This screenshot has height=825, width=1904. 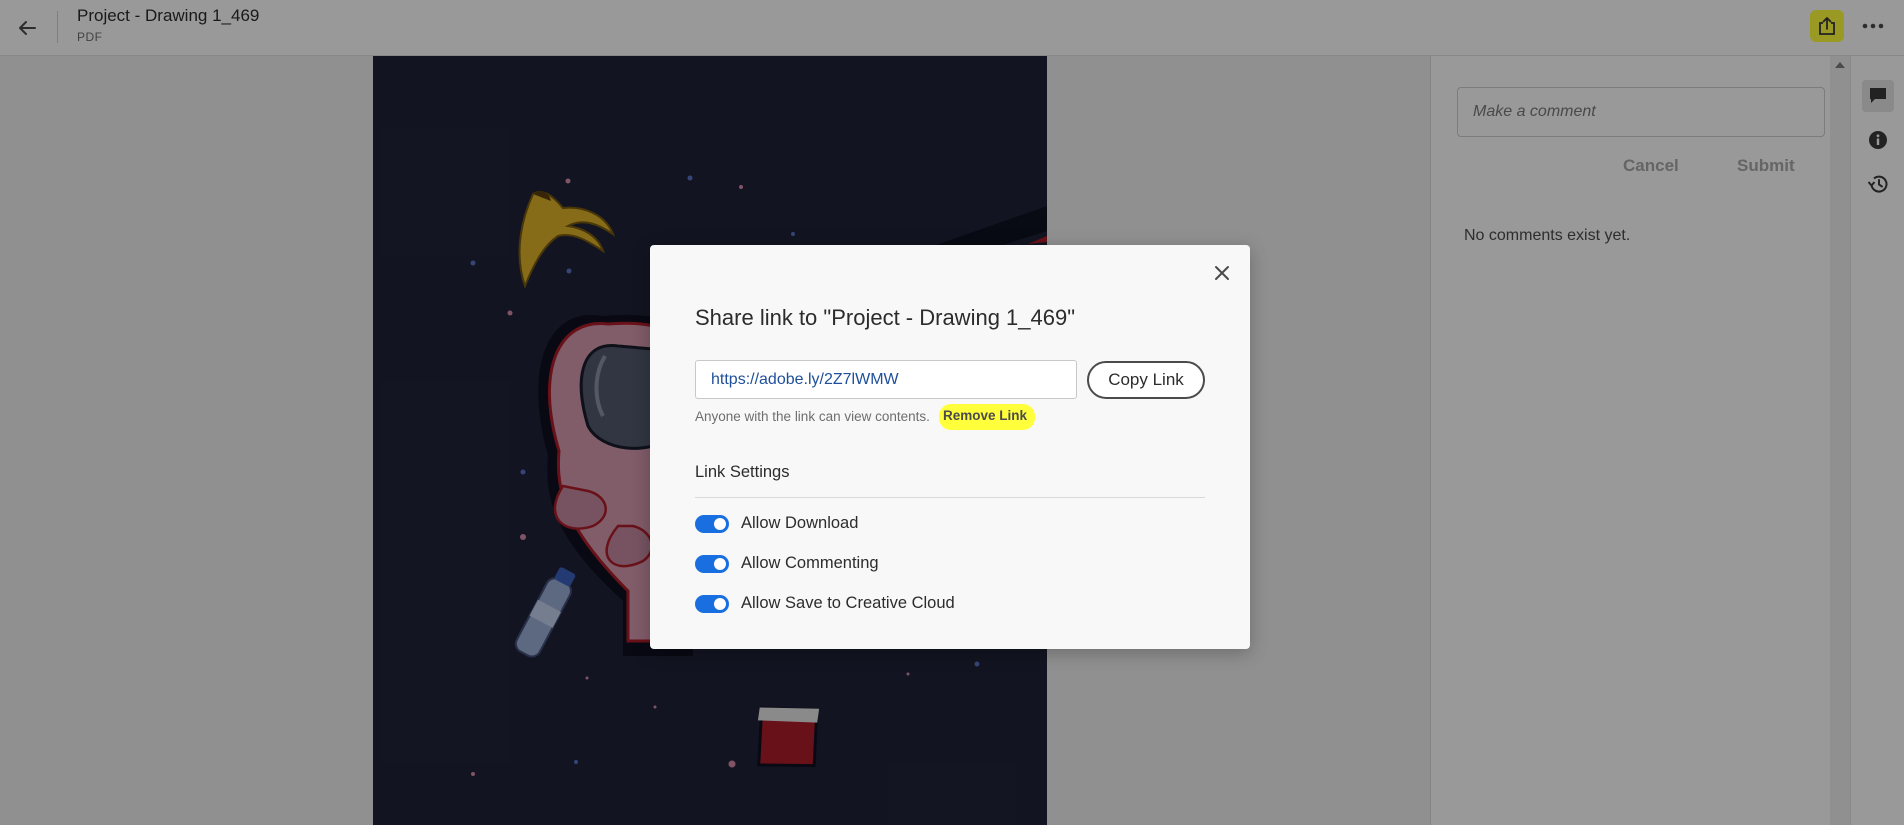 What do you see at coordinates (712, 523) in the screenshot?
I see `allow-download-toggle` at bounding box center [712, 523].